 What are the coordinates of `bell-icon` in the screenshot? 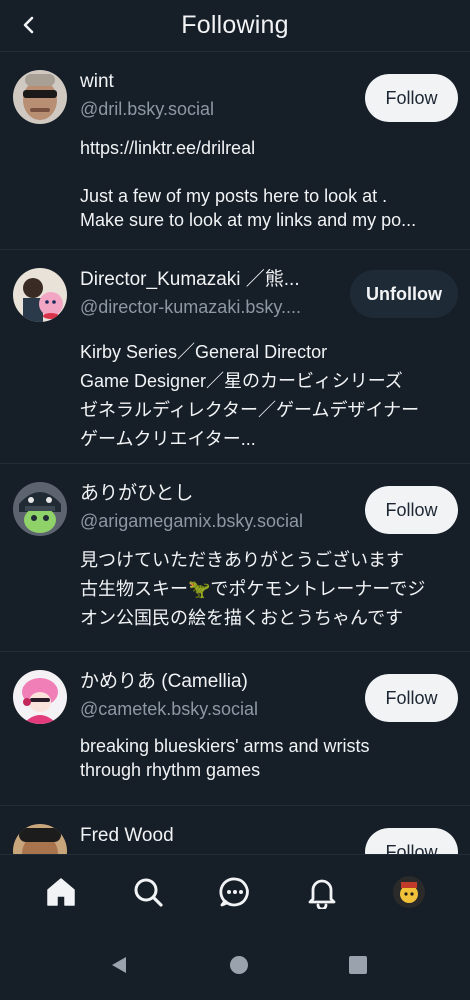 It's located at (322, 894).